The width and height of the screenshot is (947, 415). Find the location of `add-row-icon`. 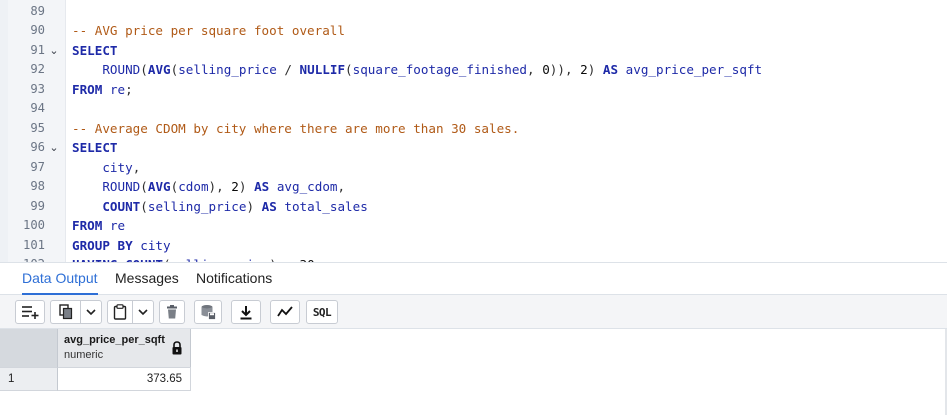

add-row-icon is located at coordinates (30, 312).